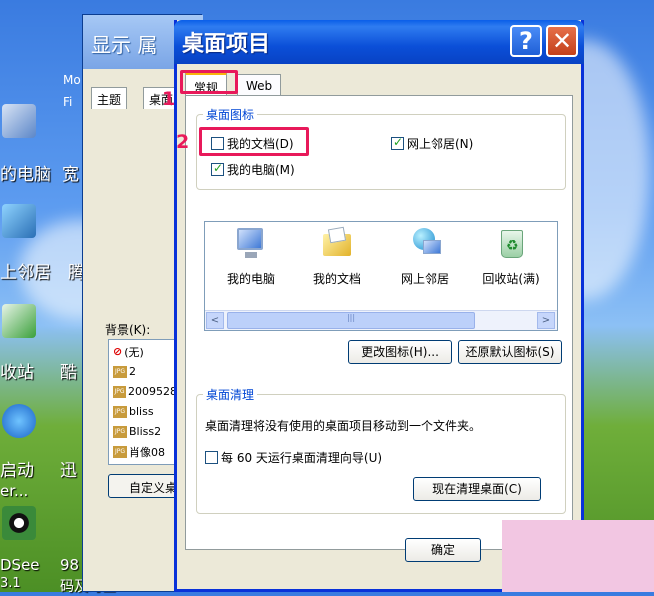  Describe the element at coordinates (337, 244) in the screenshot. I see `my-documents-icon` at that location.